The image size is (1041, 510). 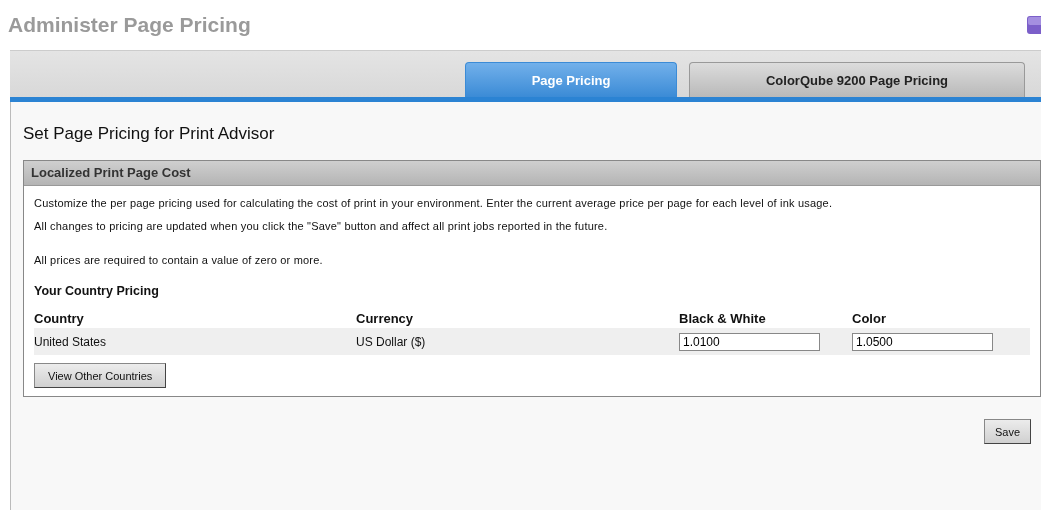 What do you see at coordinates (532, 173) in the screenshot?
I see `panel-header: Localized Print Page Cost` at bounding box center [532, 173].